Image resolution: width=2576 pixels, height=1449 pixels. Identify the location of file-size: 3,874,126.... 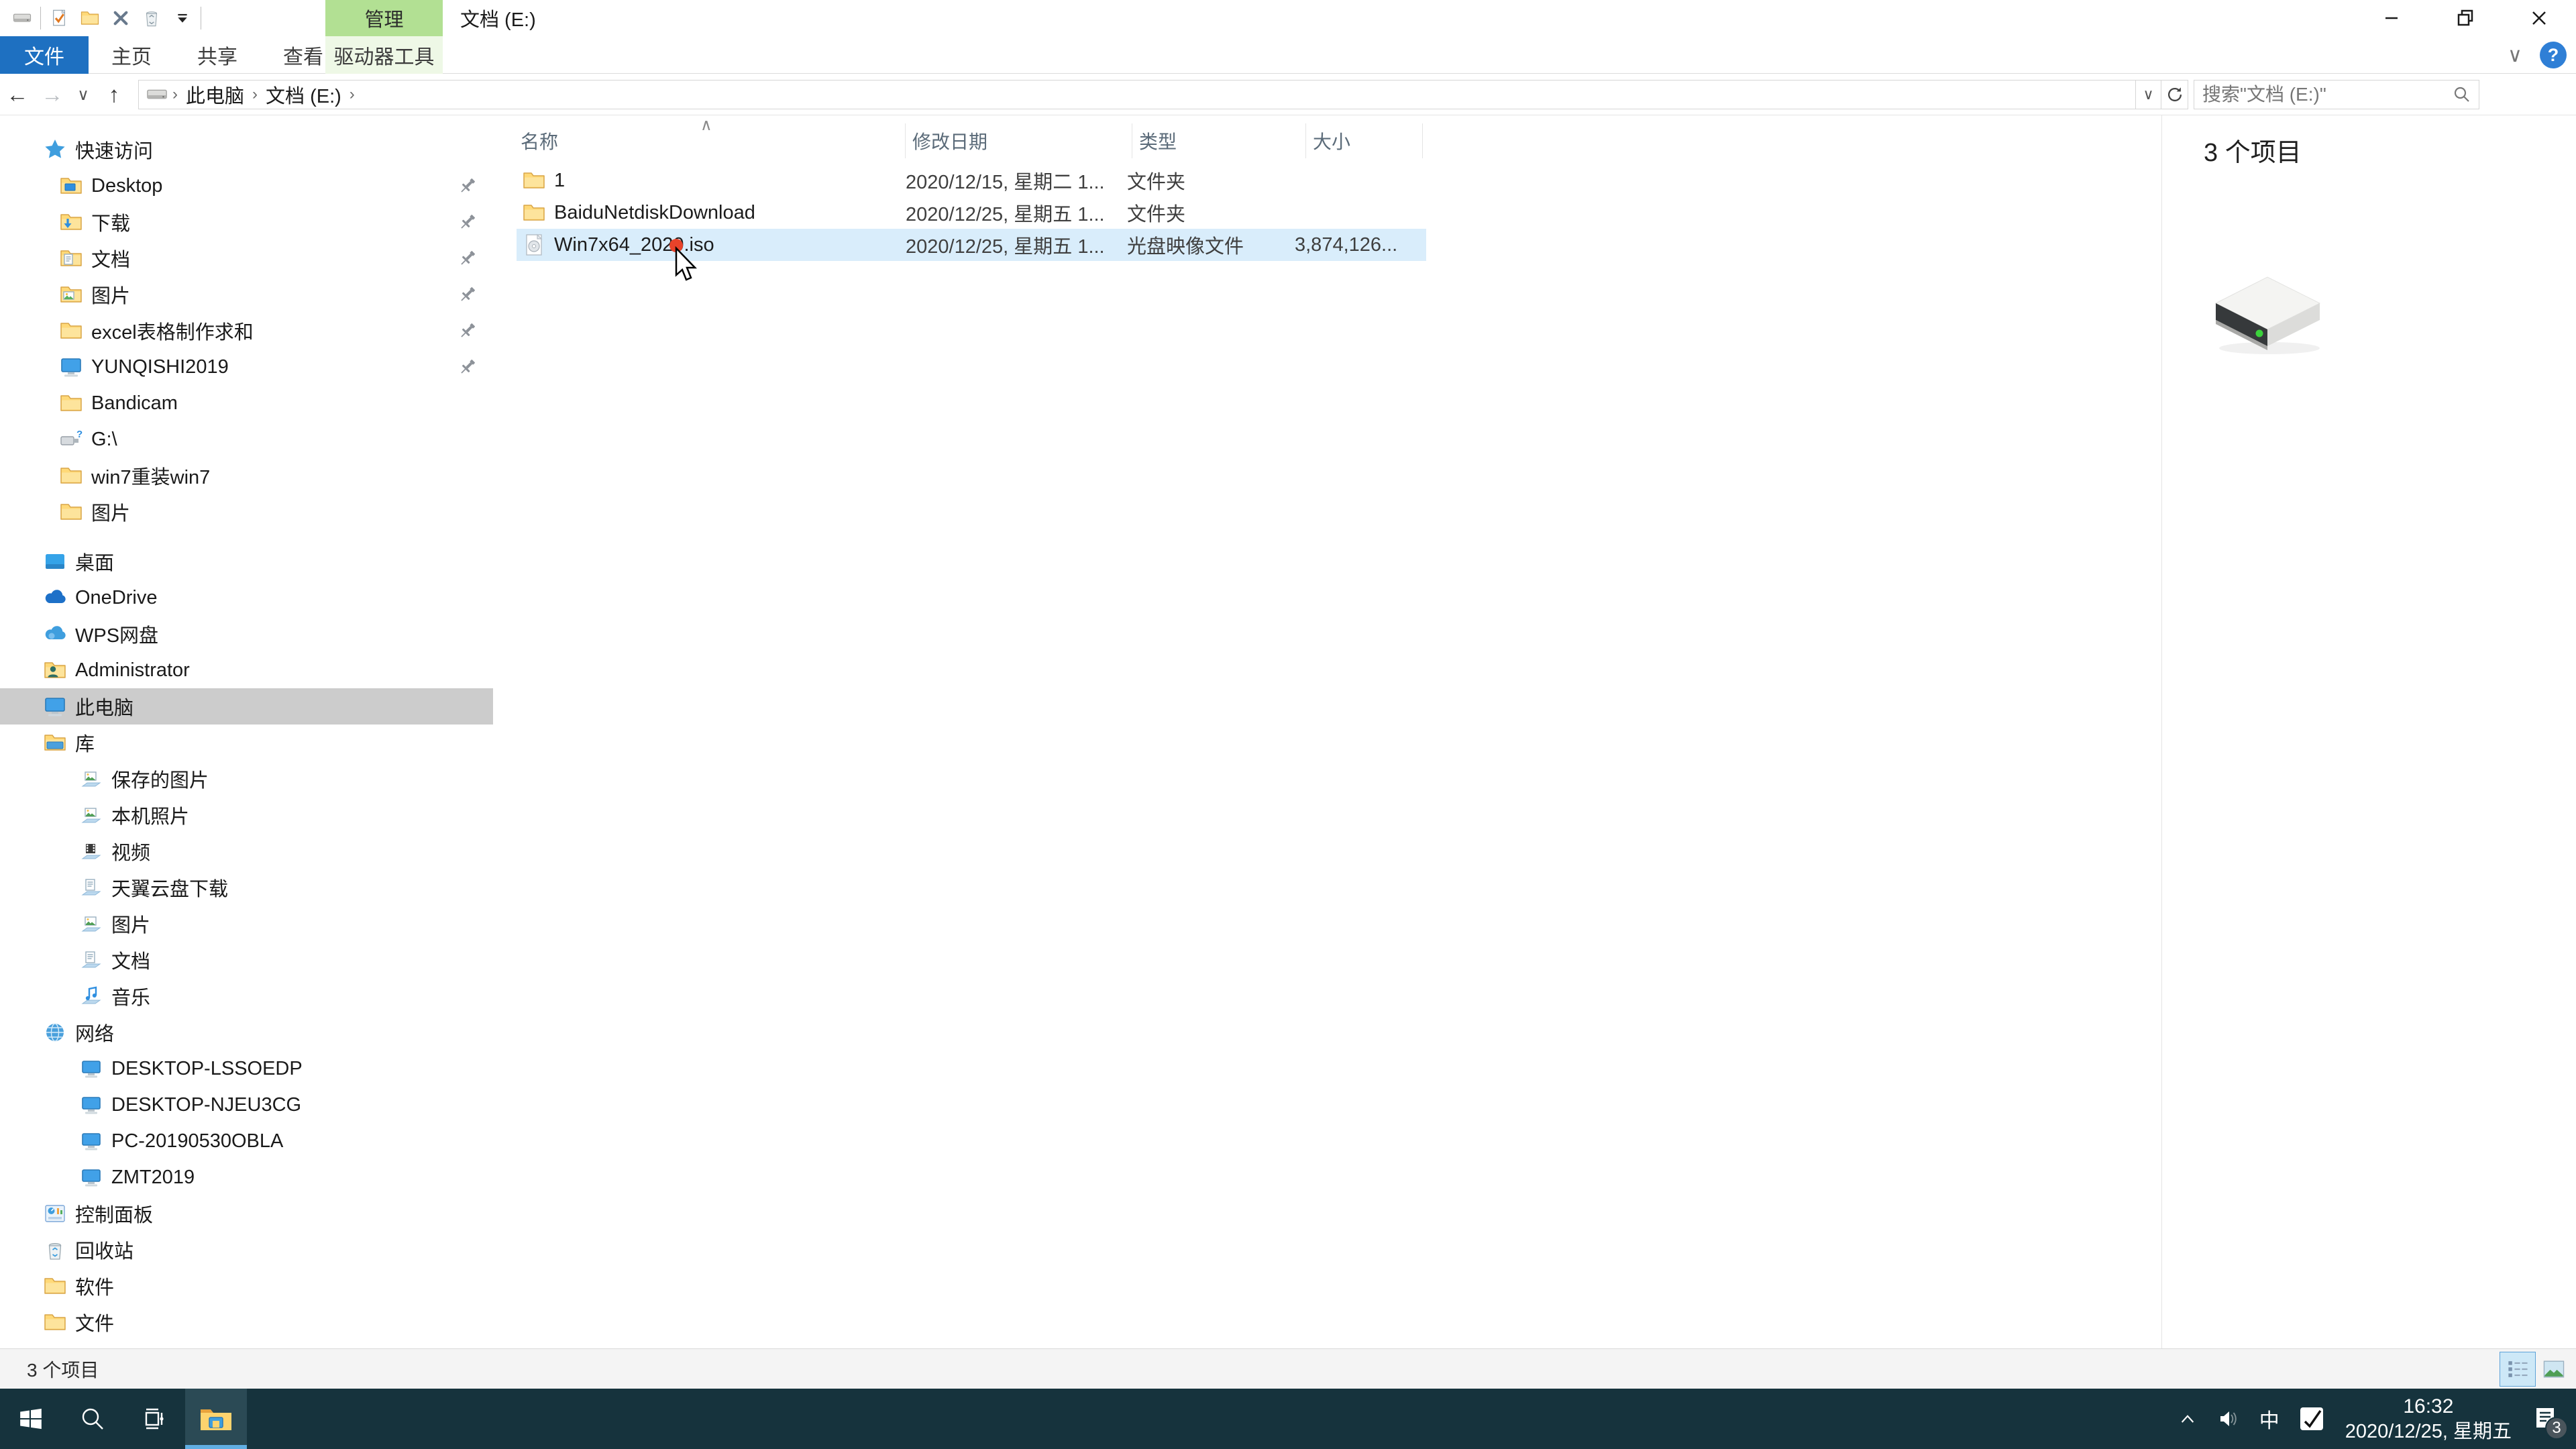
(1346, 244).